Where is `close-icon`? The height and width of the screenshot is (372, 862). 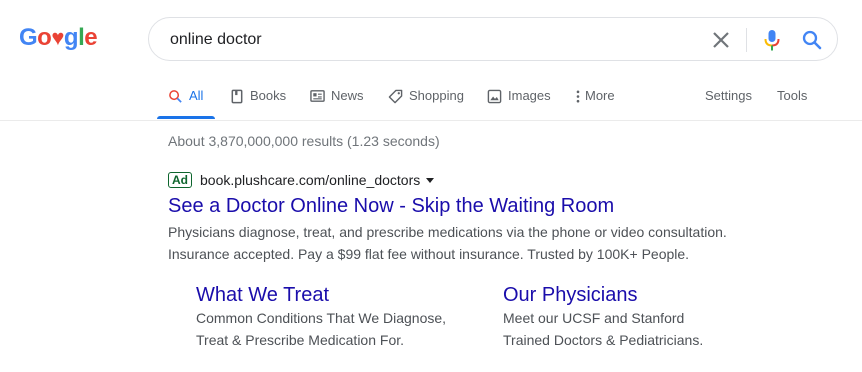
close-icon is located at coordinates (721, 40).